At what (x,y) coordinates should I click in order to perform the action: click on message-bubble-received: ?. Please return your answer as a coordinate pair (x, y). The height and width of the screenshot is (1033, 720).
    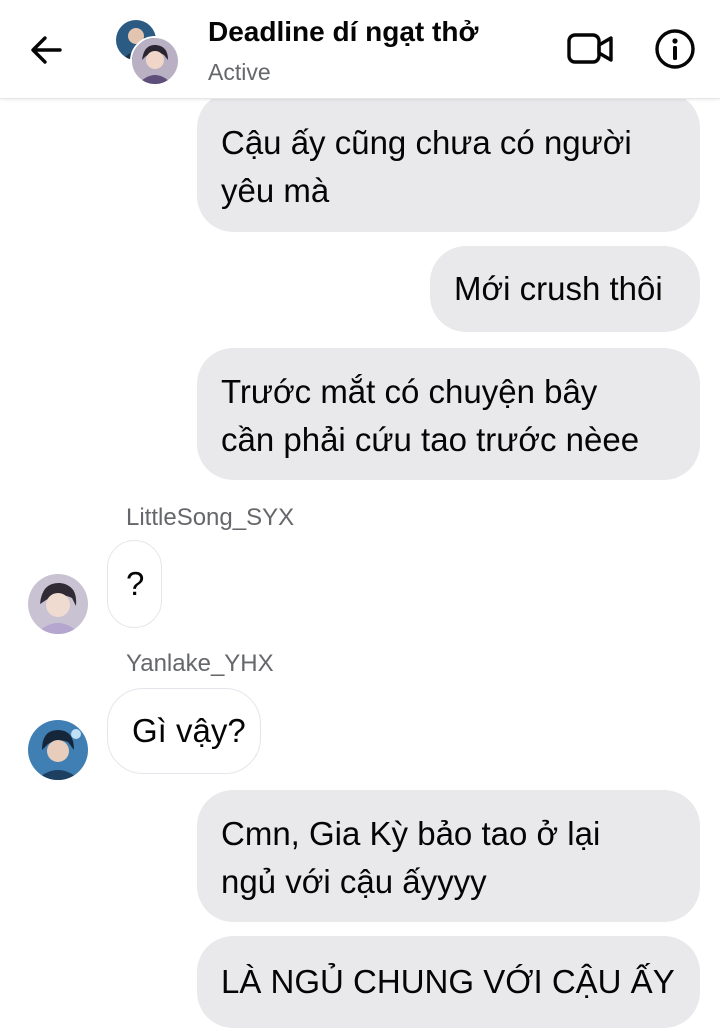
    Looking at the image, I should click on (134, 584).